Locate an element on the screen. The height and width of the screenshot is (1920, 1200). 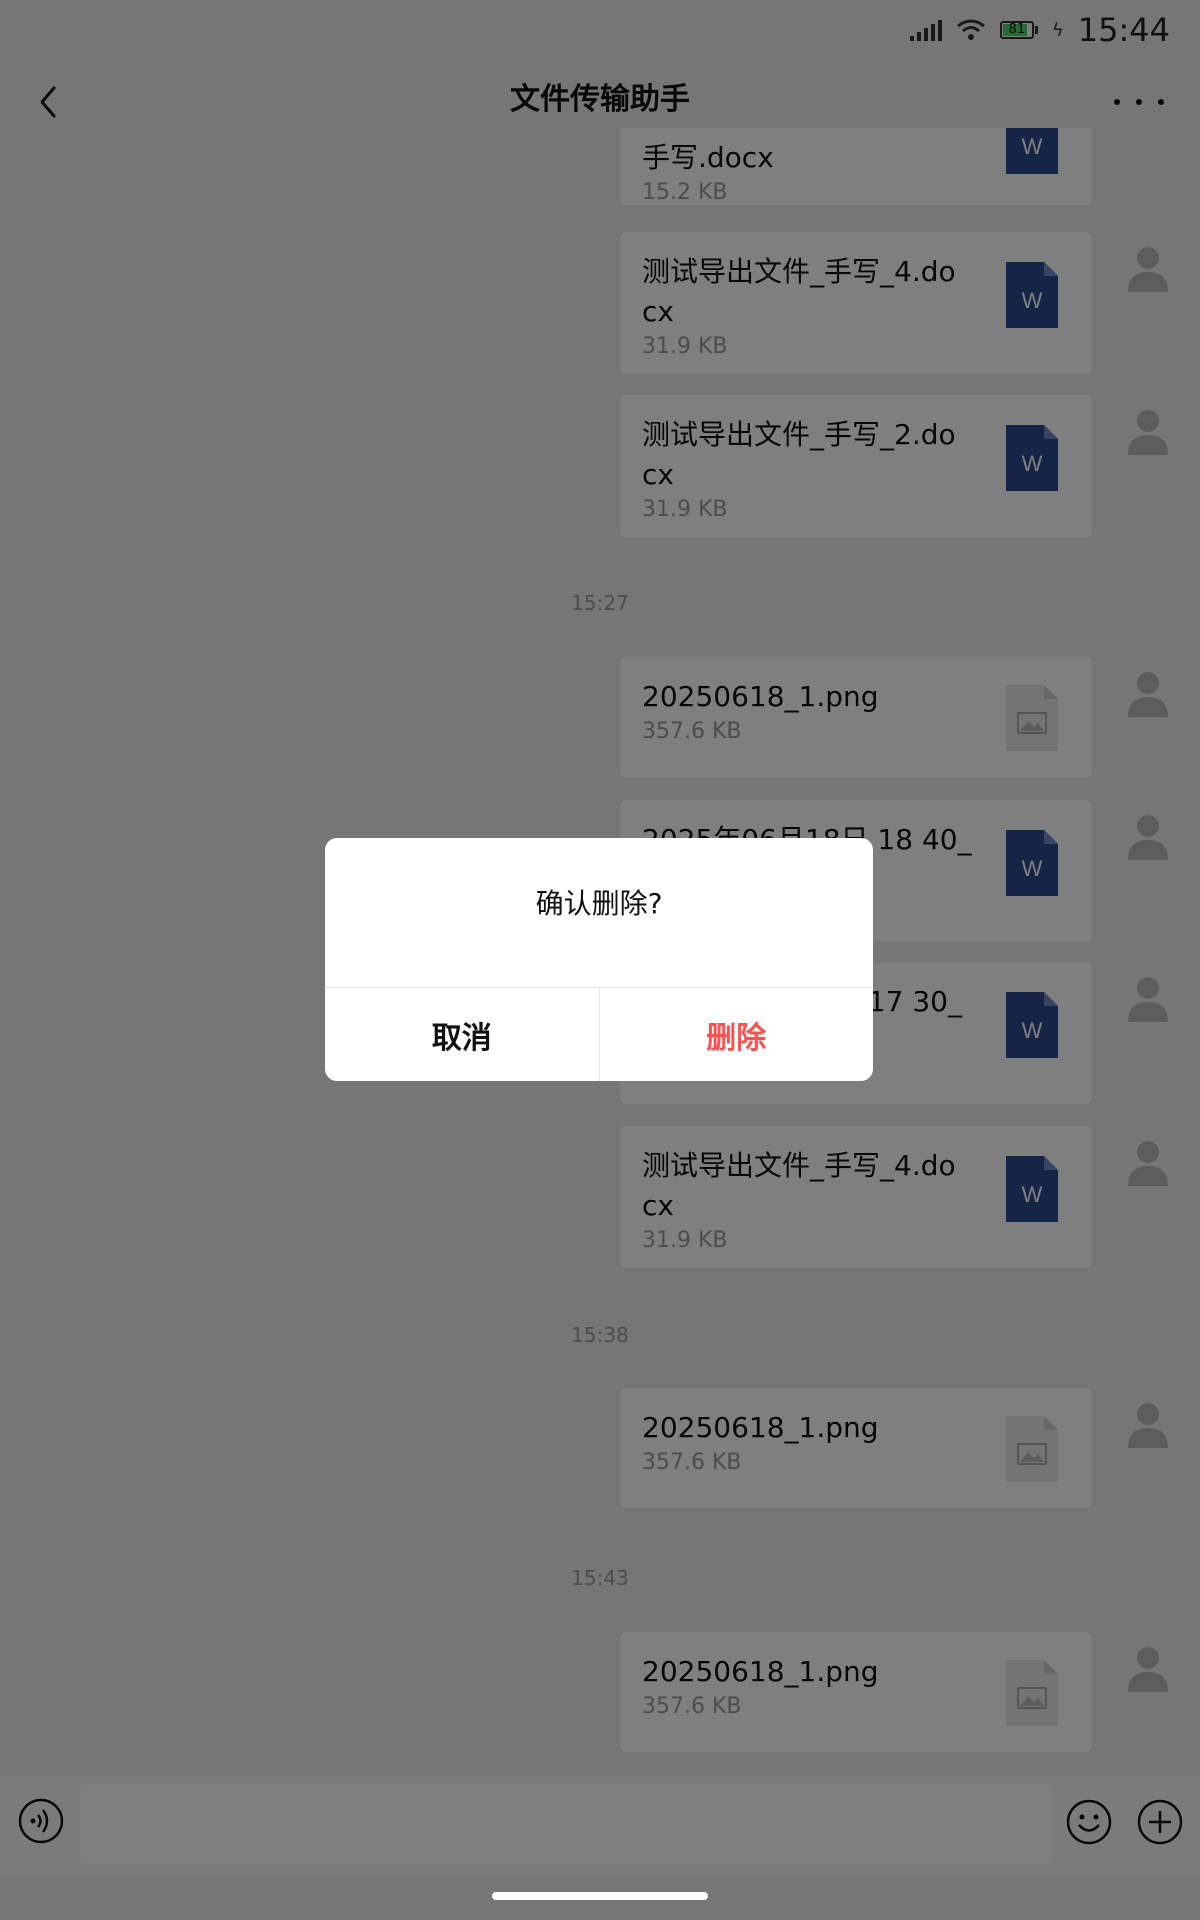
confirm-delete-dialog: 确认删除? 取消 删除 is located at coordinates (599, 959).